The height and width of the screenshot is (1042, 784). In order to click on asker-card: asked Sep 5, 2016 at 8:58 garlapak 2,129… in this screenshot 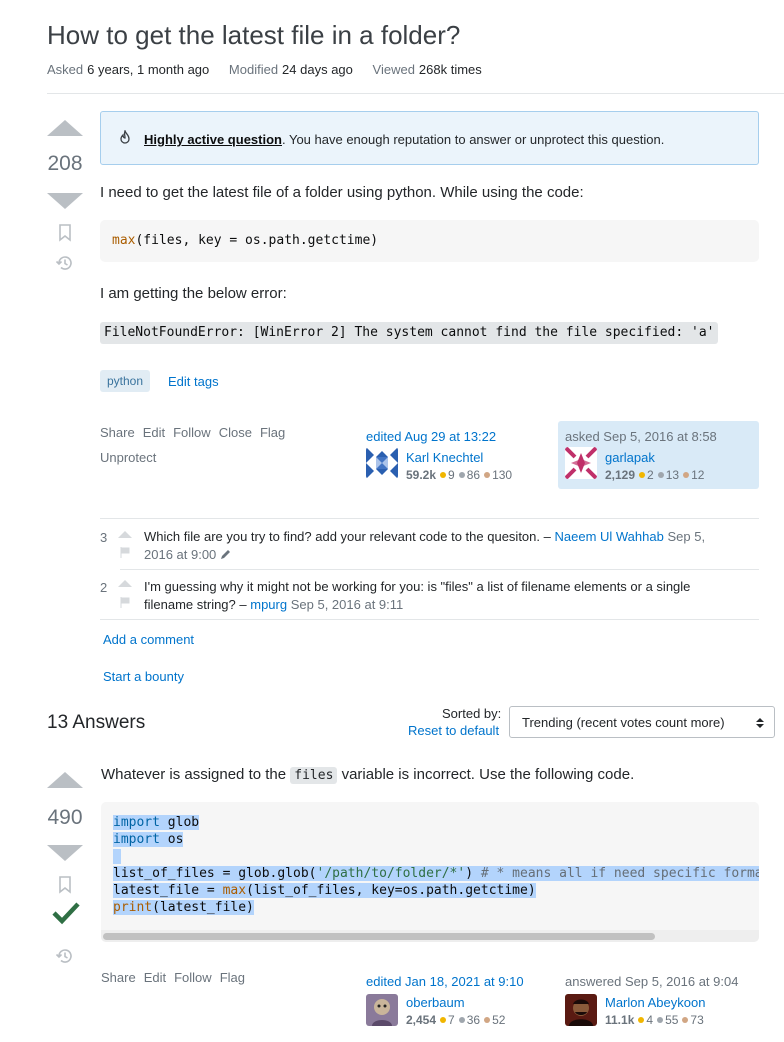, I will do `click(658, 455)`.